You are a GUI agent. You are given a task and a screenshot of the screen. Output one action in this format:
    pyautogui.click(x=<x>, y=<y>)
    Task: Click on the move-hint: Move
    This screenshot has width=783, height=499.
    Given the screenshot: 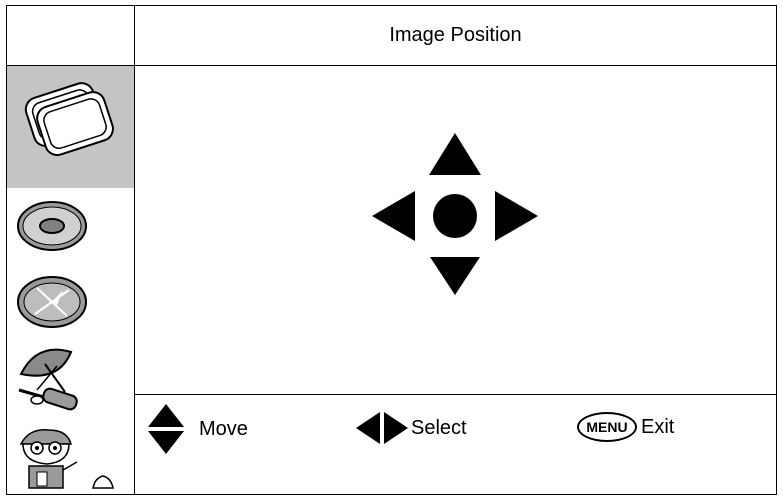 What is the action you would take?
    pyautogui.click(x=197, y=429)
    